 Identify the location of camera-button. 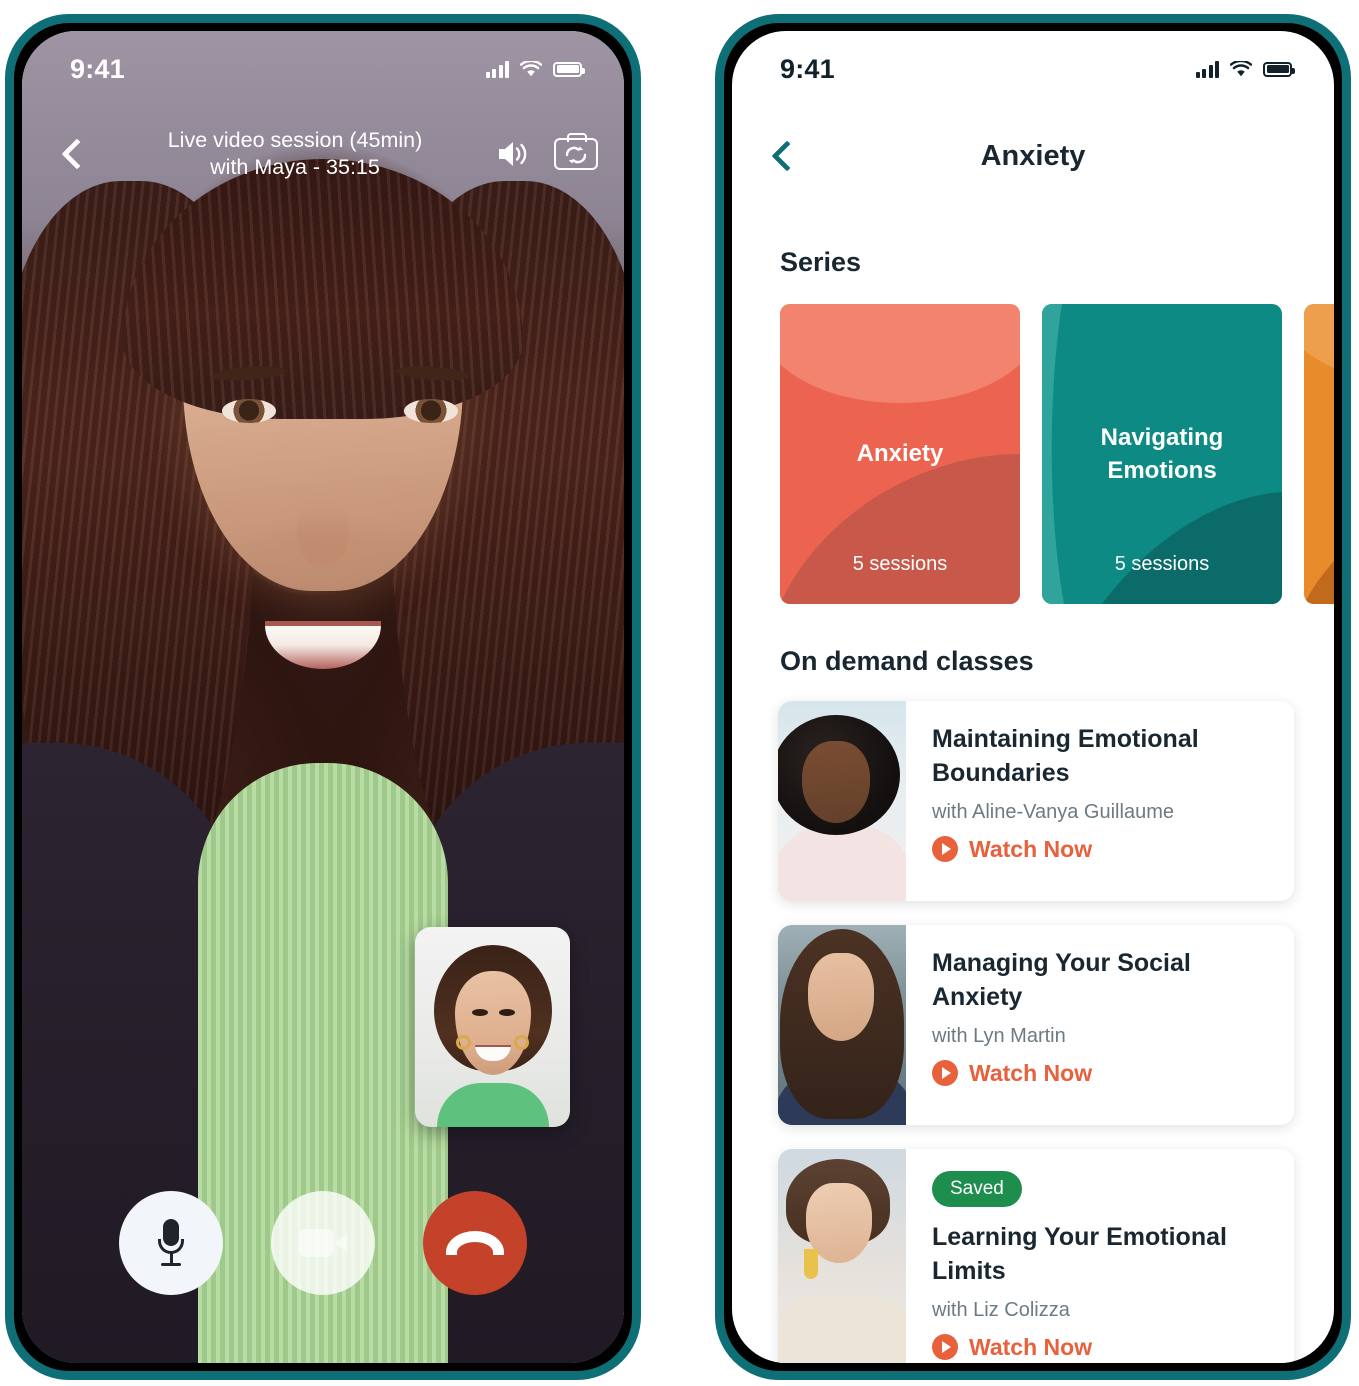
(323, 1243).